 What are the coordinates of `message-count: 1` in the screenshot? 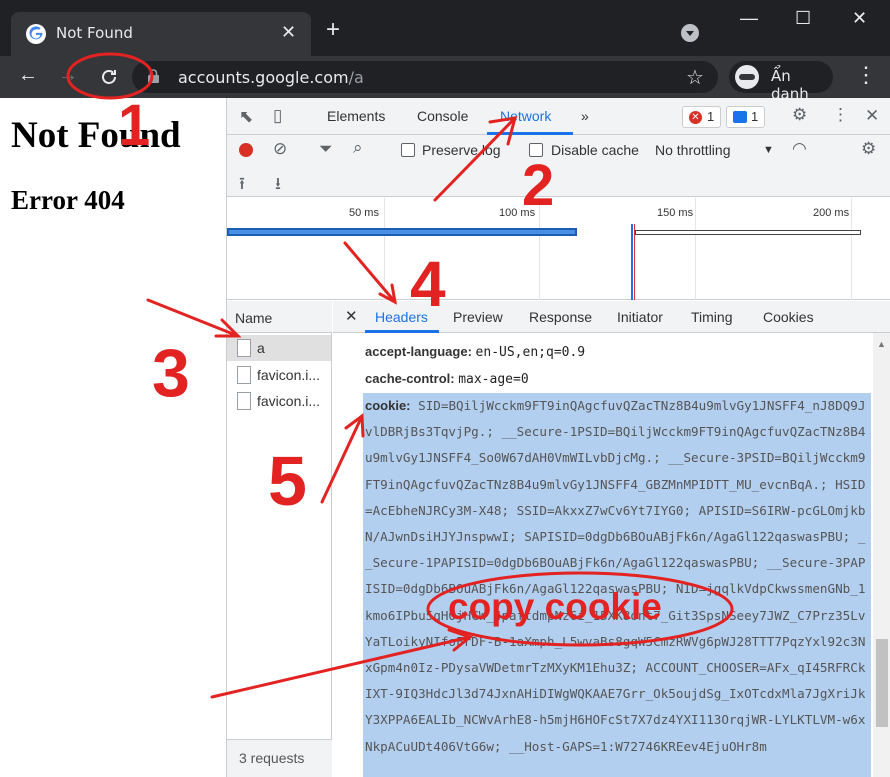 It's located at (755, 116).